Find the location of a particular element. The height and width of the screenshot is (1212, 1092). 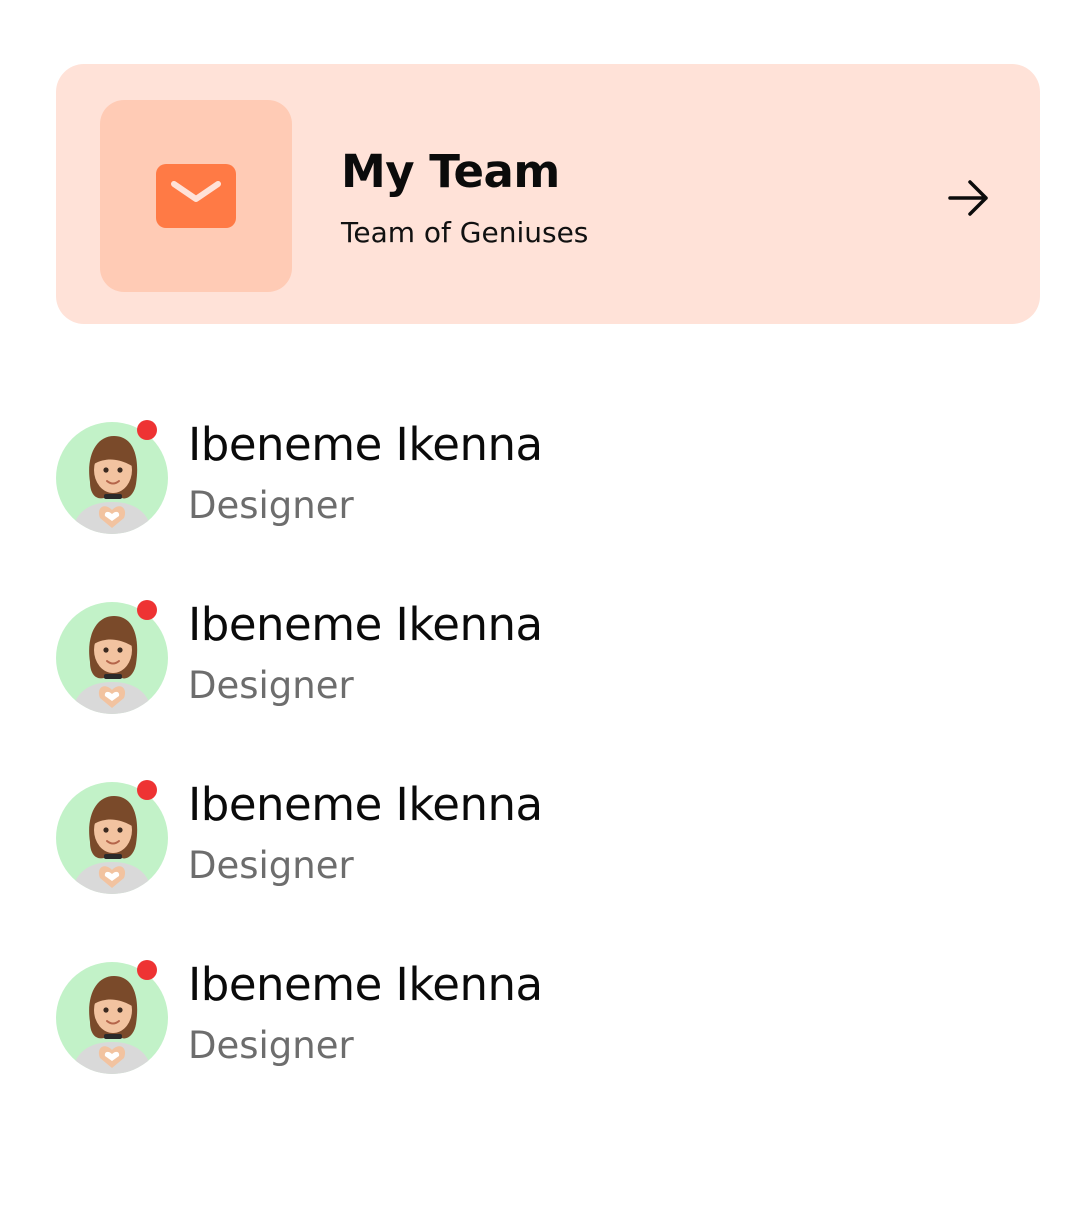

team-title: My Team is located at coordinates (450, 171).